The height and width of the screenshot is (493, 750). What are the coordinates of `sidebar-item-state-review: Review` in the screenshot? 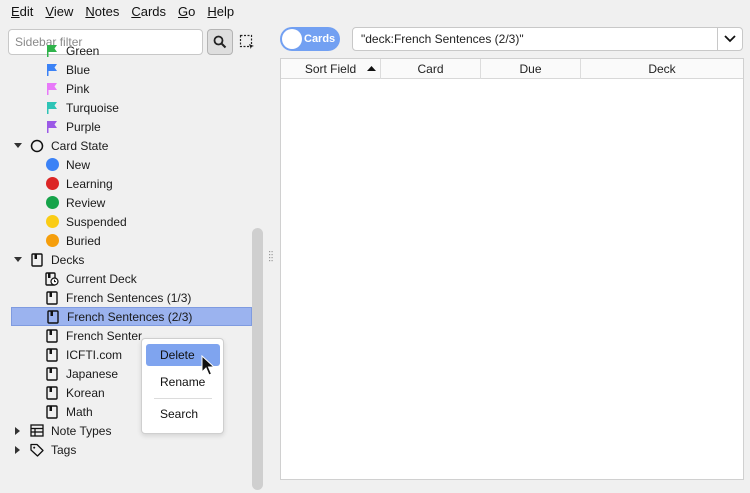 It's located at (126, 202).